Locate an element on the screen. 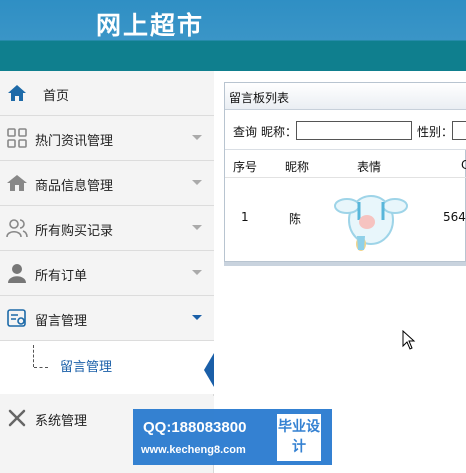  house-icon is located at coordinates (17, 183).